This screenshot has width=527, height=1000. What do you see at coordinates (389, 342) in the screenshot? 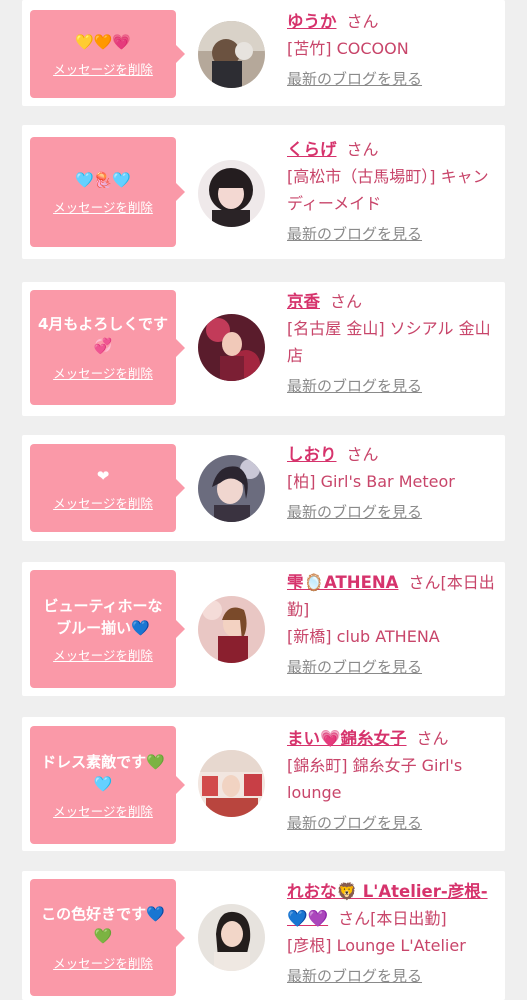
I see `shop-info: [名古屋 金山] ソシアル 金山店` at bounding box center [389, 342].